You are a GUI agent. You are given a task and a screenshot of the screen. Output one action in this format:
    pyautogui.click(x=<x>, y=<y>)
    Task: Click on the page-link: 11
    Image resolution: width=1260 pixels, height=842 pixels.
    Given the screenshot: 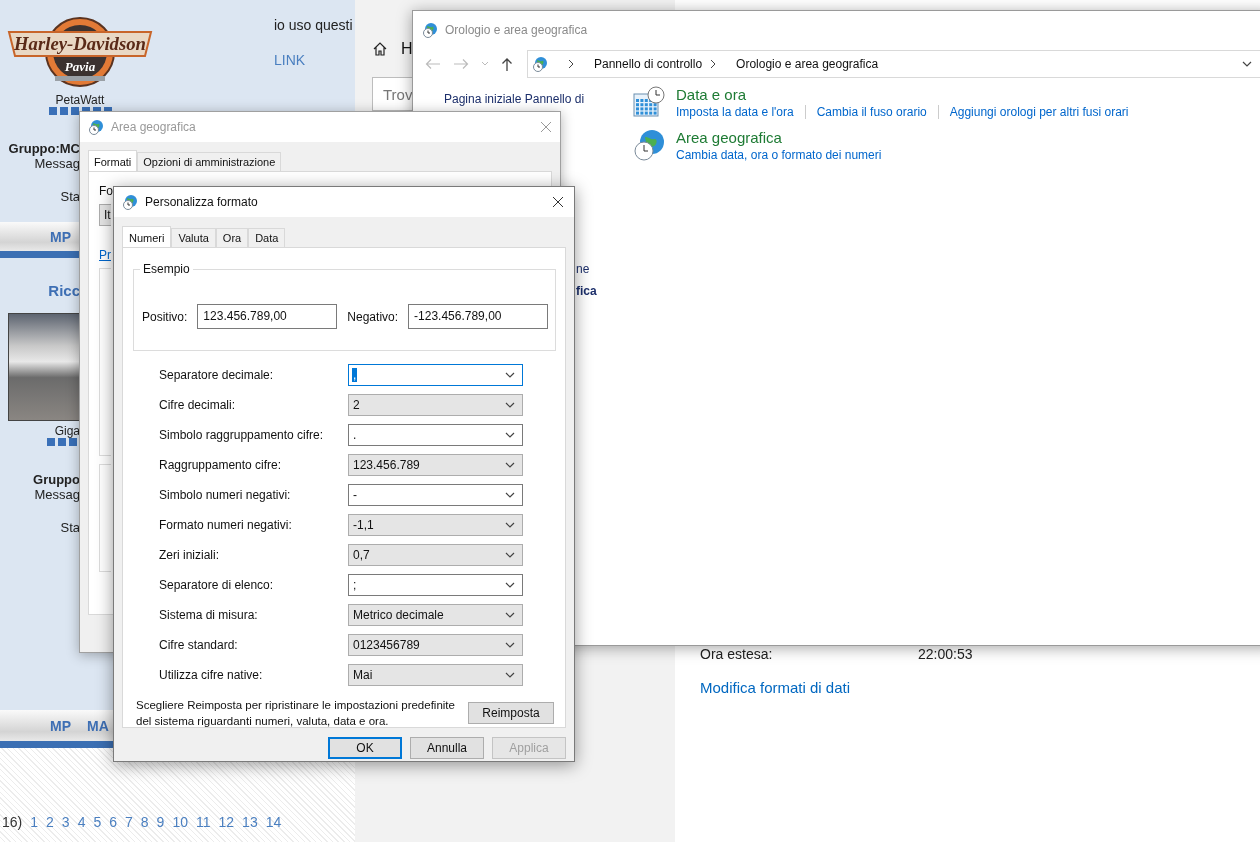 What is the action you would take?
    pyautogui.click(x=203, y=822)
    